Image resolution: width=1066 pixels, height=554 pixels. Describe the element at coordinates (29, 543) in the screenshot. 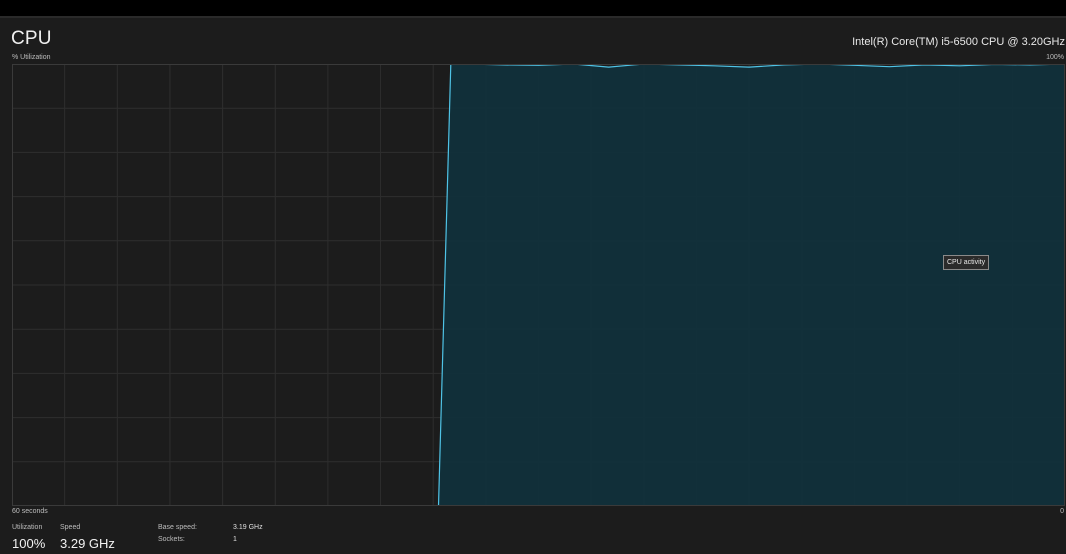

I see `utilization-value: 100%` at that location.